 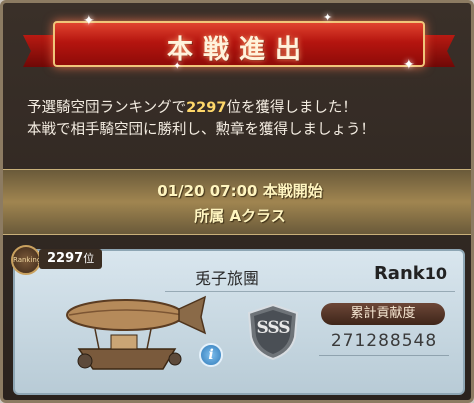 What do you see at coordinates (410, 273) in the screenshot?
I see `crew-rank: Rank10` at bounding box center [410, 273].